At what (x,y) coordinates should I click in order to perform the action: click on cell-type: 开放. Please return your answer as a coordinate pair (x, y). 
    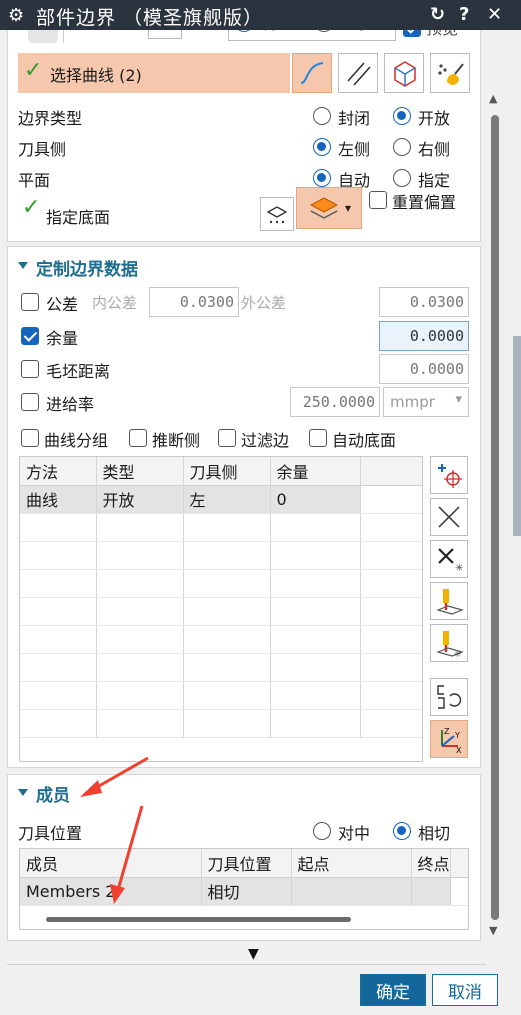
    Looking at the image, I should click on (140, 499).